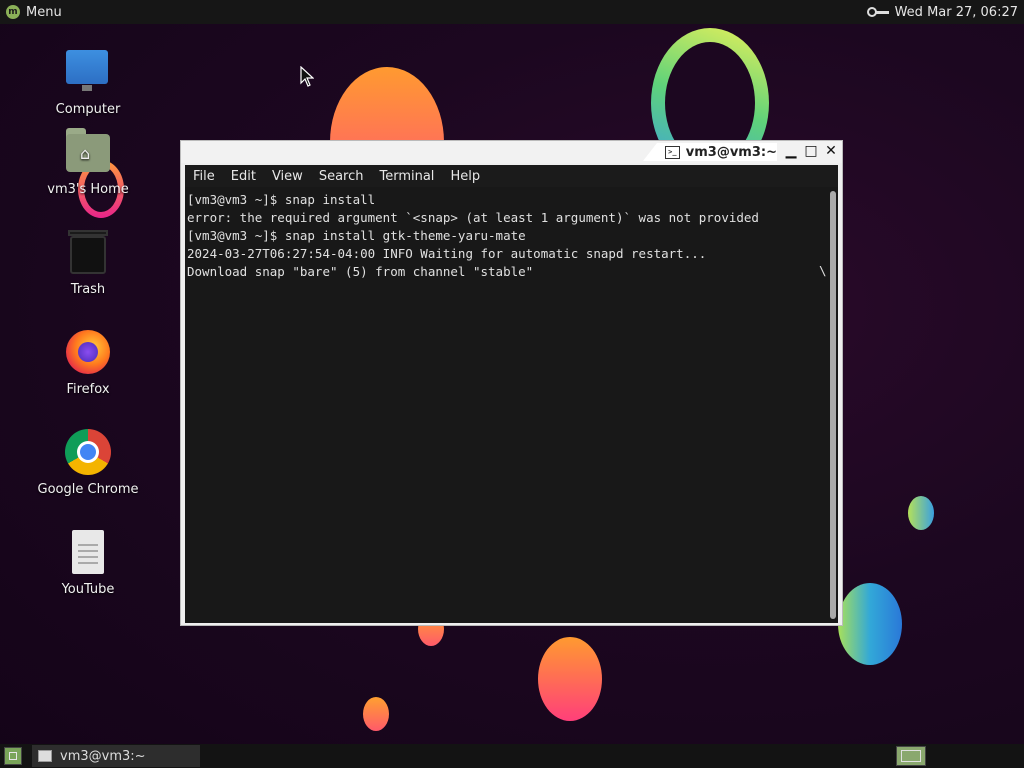 This screenshot has height=768, width=1024. Describe the element at coordinates (911, 756) in the screenshot. I see `workspace-switcher` at that location.